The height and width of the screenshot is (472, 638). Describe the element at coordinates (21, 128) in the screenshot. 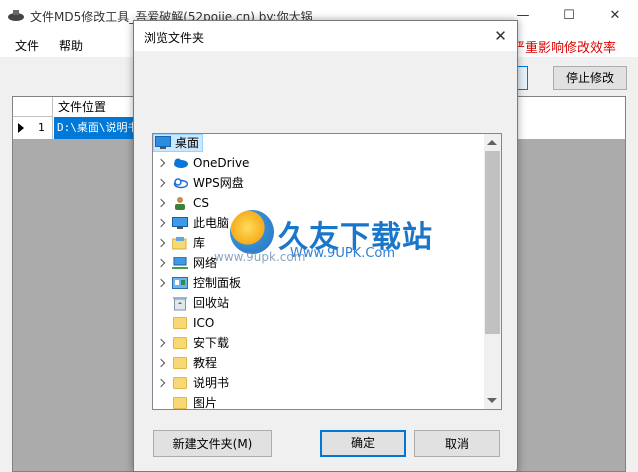

I see `current-row-arrow-icon` at that location.